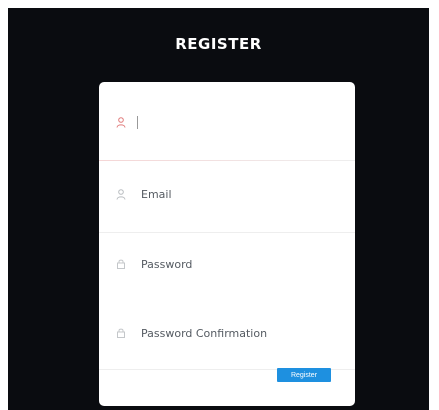 This screenshot has width=439, height=410. I want to click on email-placeholder: Email, so click(156, 194).